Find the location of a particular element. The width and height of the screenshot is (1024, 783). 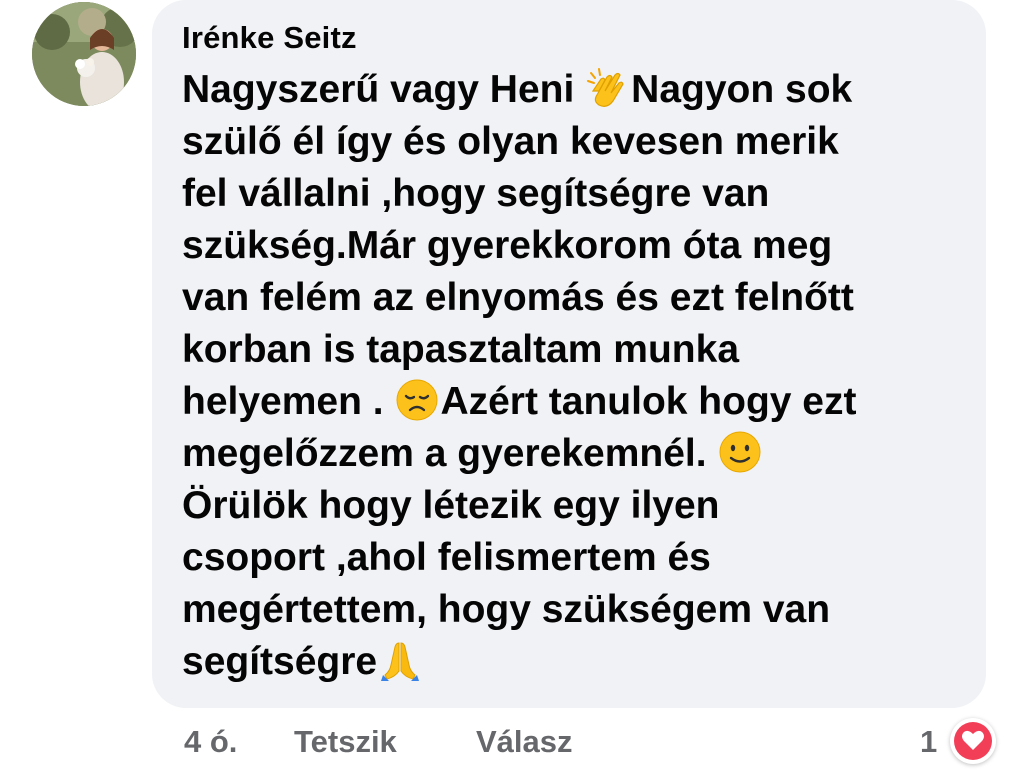

comment-text-line: korban is tapasztaltam munka is located at coordinates (461, 349).